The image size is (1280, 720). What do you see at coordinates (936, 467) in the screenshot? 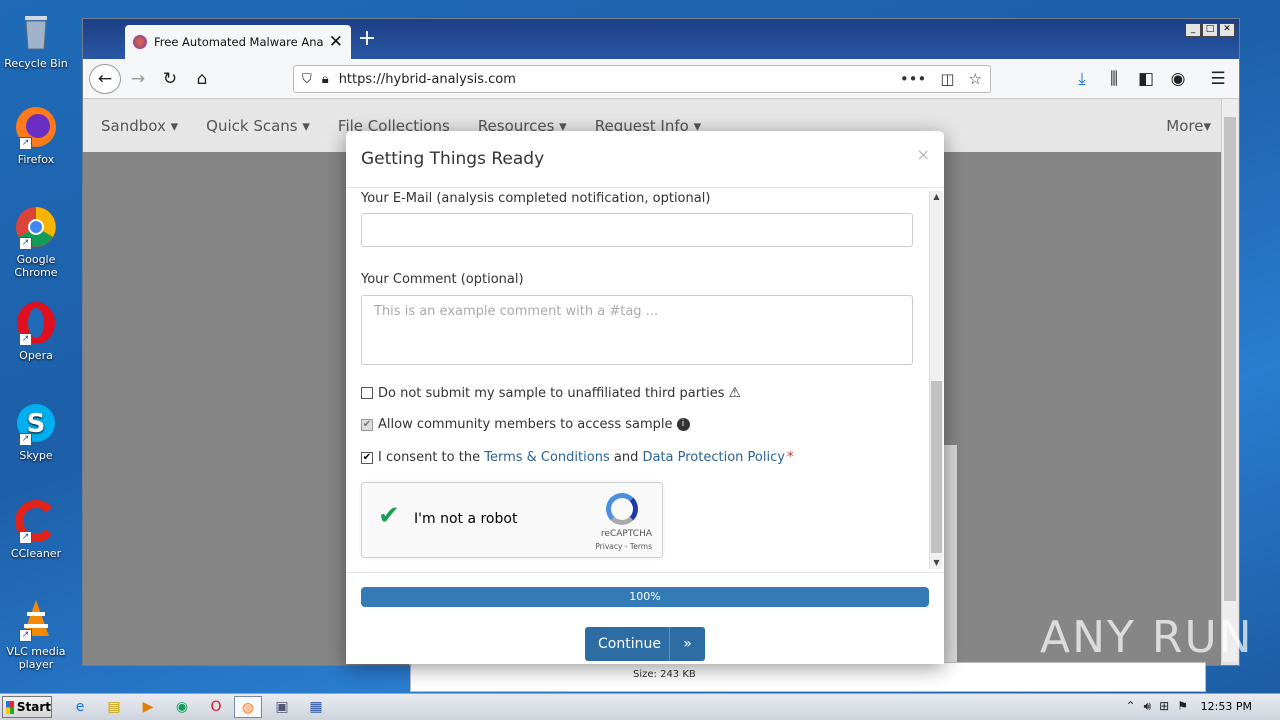
I see `modal-scrollbar-thumb` at bounding box center [936, 467].